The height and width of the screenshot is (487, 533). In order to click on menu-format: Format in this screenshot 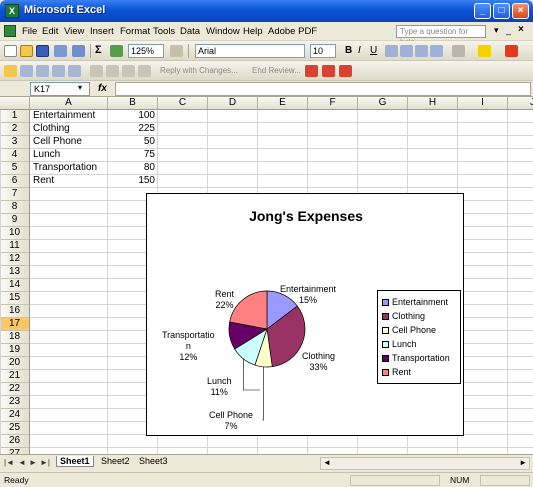, I will do `click(135, 31)`.